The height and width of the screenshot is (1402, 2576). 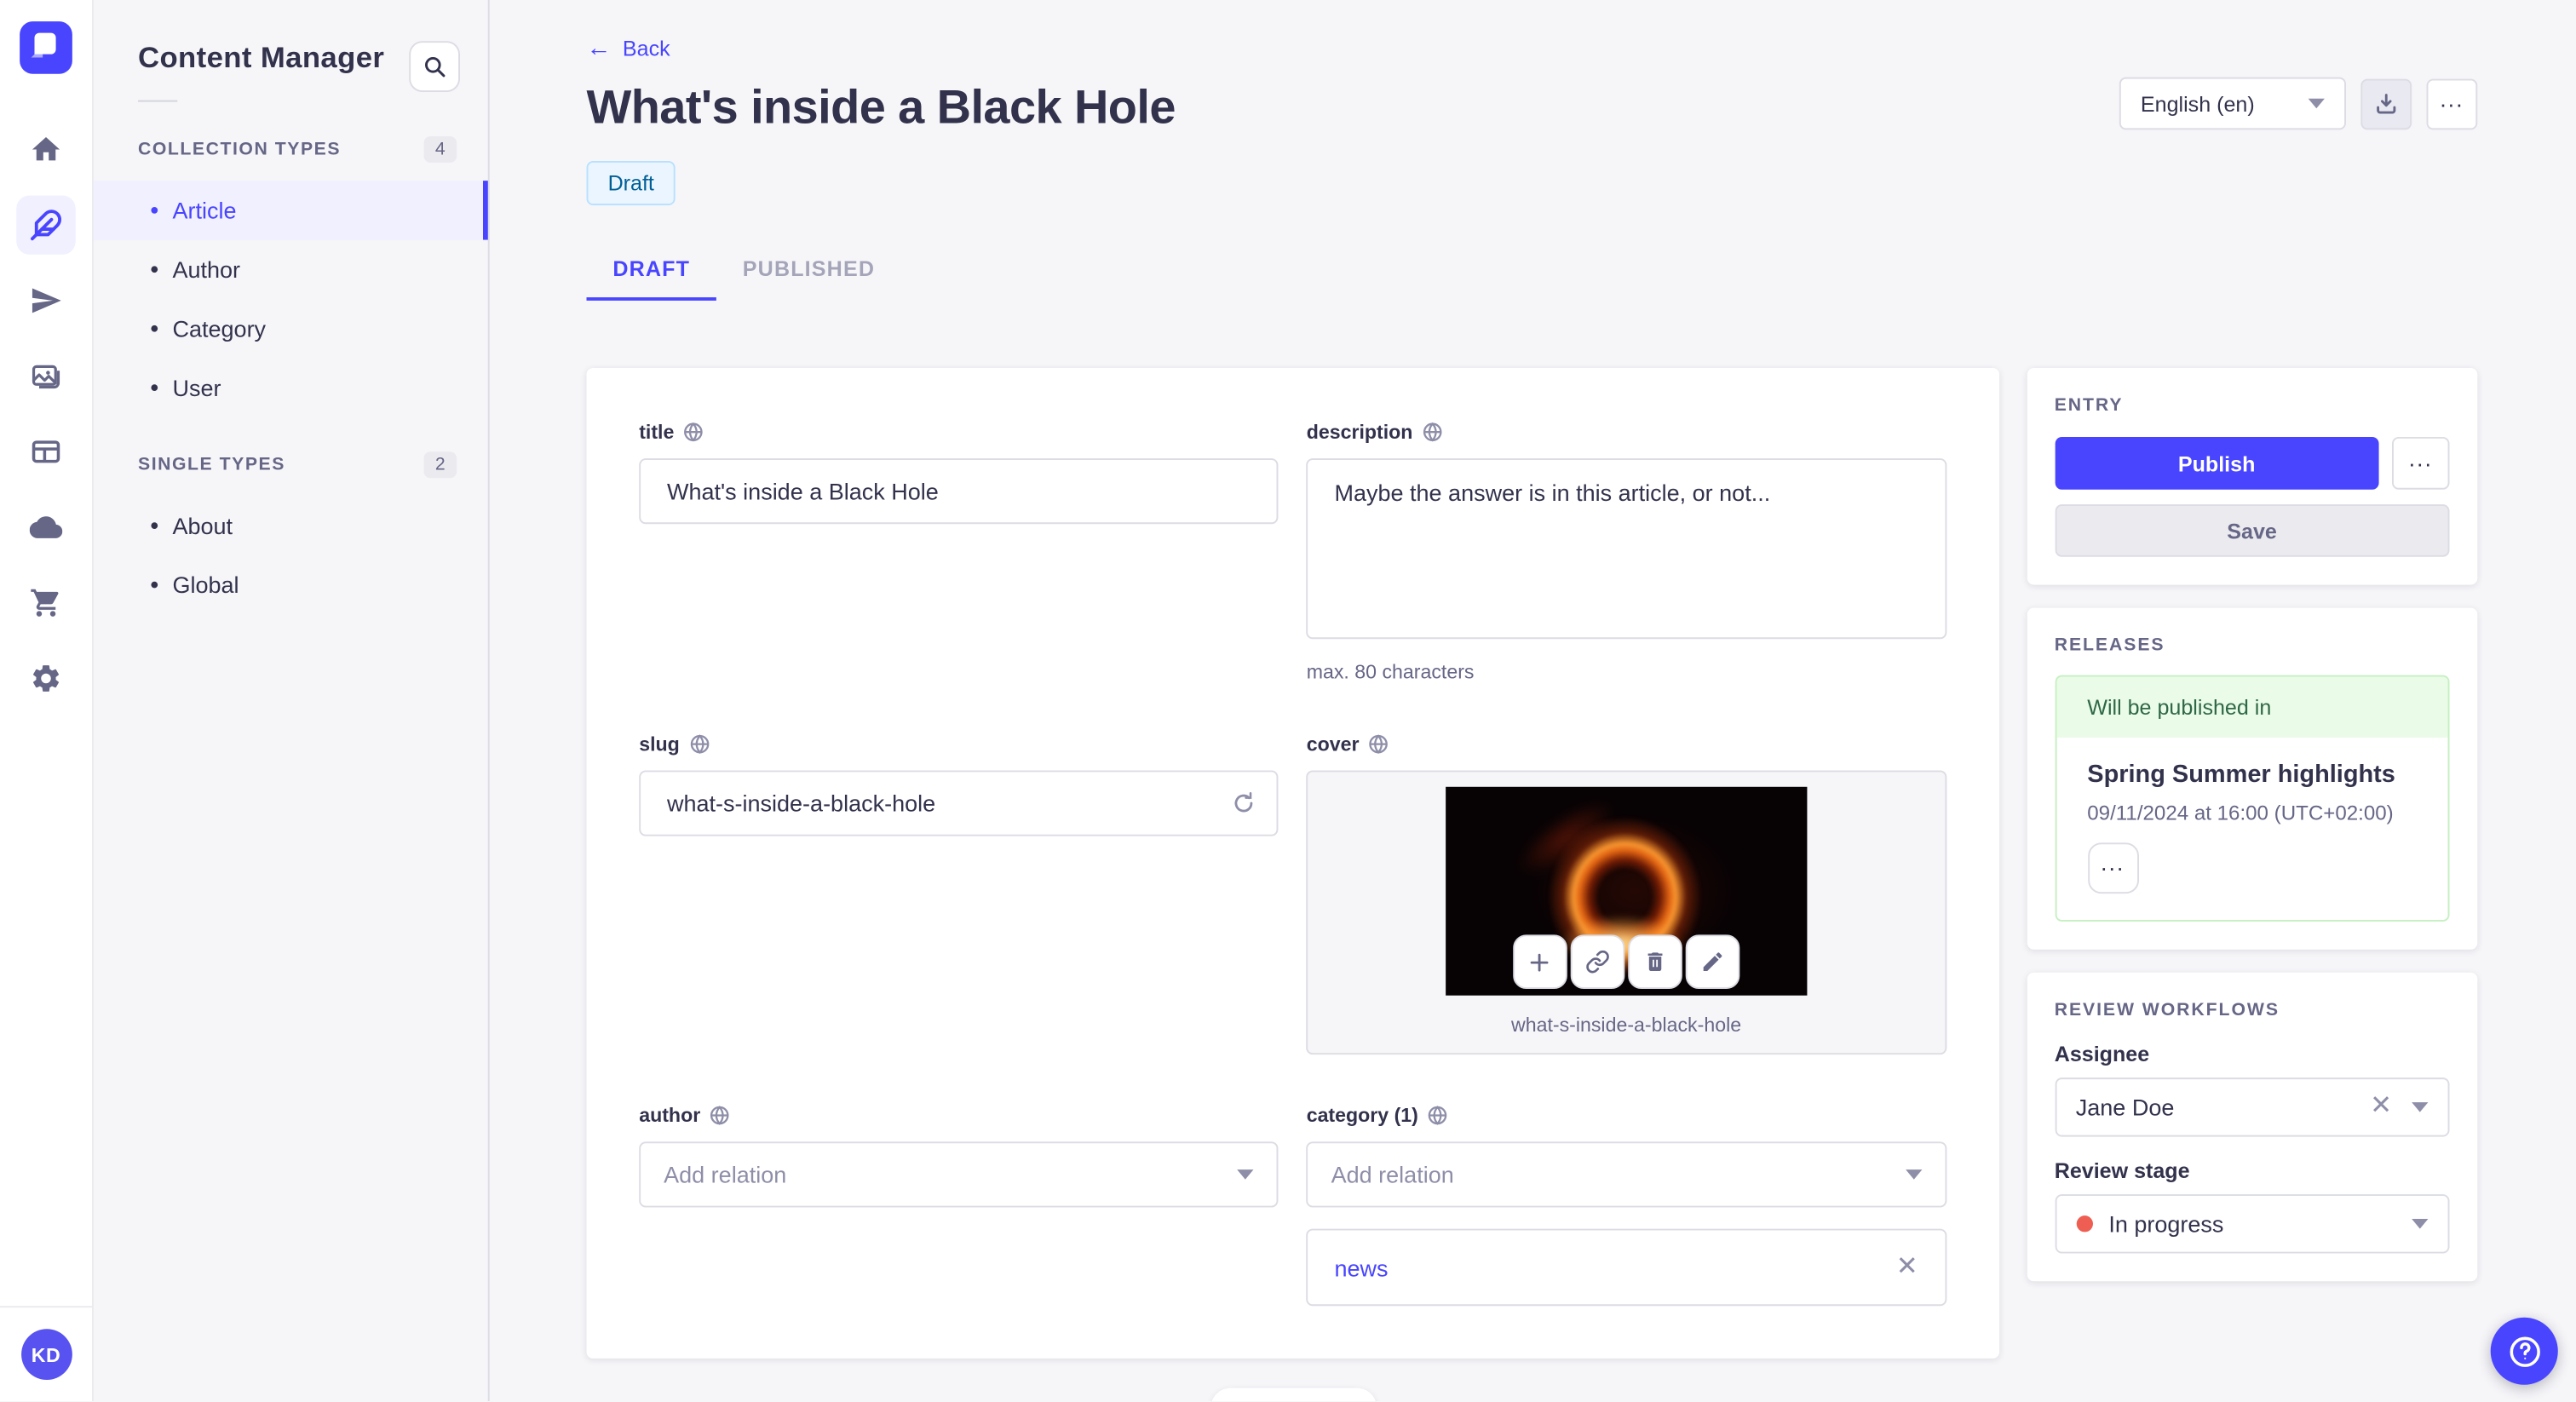 I want to click on collection-types-count: 4, so click(x=440, y=149).